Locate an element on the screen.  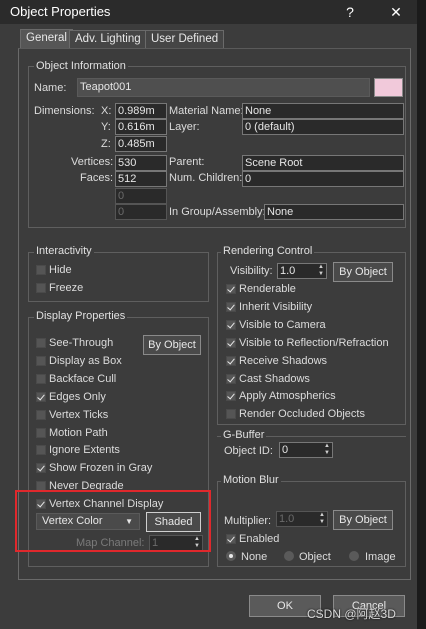
enabled-checkbox is located at coordinates (231, 539).